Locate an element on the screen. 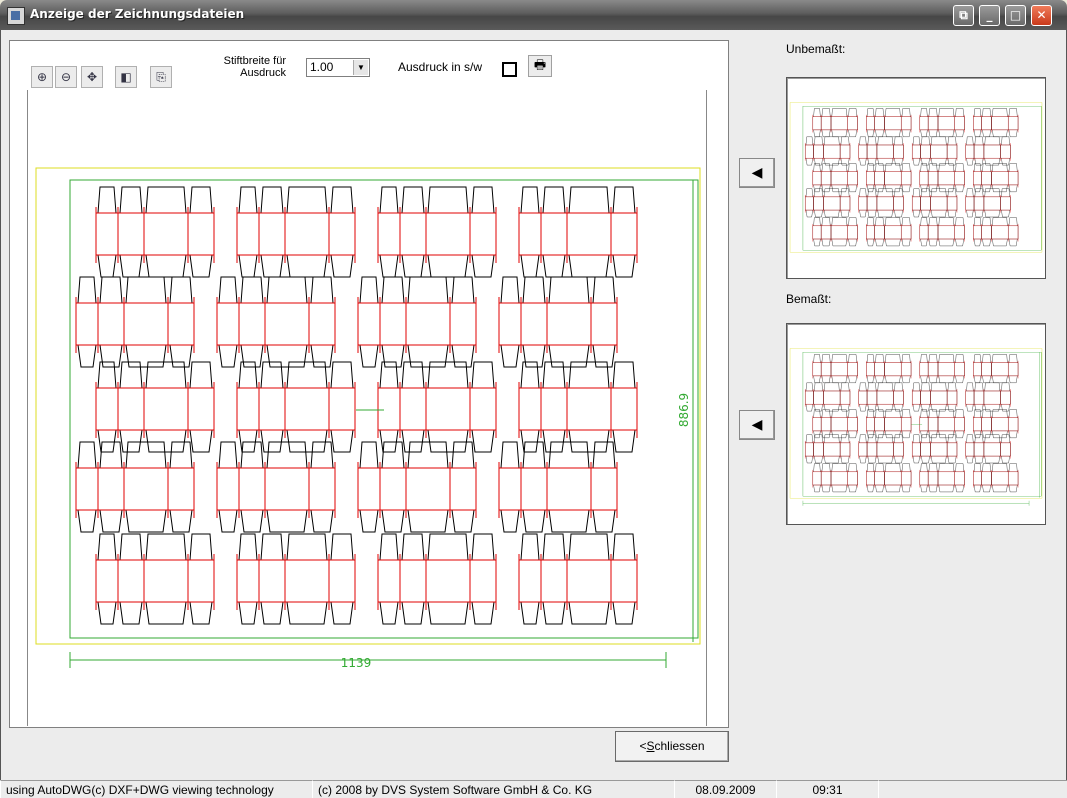  title-bar: Anzeige der Zeichnungsdateien ⧉ _ □ ✕ is located at coordinates (533, 15).